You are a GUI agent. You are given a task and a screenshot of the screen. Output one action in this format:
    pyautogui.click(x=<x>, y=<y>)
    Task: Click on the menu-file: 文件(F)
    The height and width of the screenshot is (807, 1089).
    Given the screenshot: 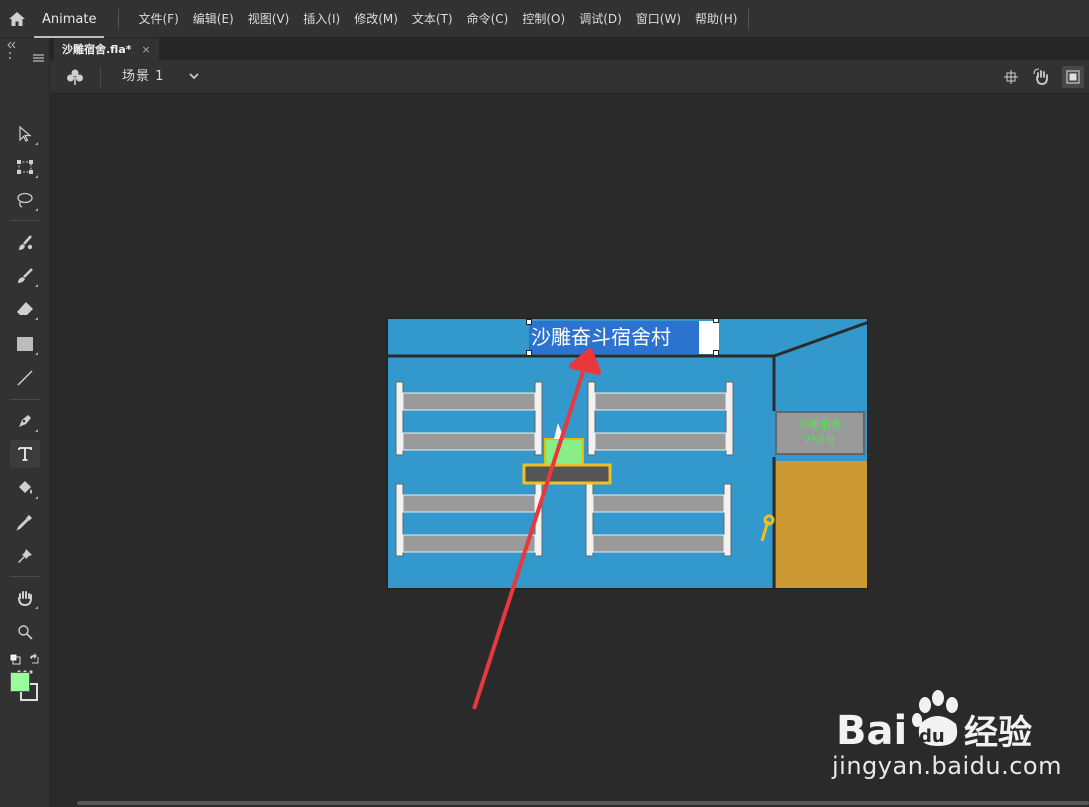 What is the action you would take?
    pyautogui.click(x=158, y=19)
    